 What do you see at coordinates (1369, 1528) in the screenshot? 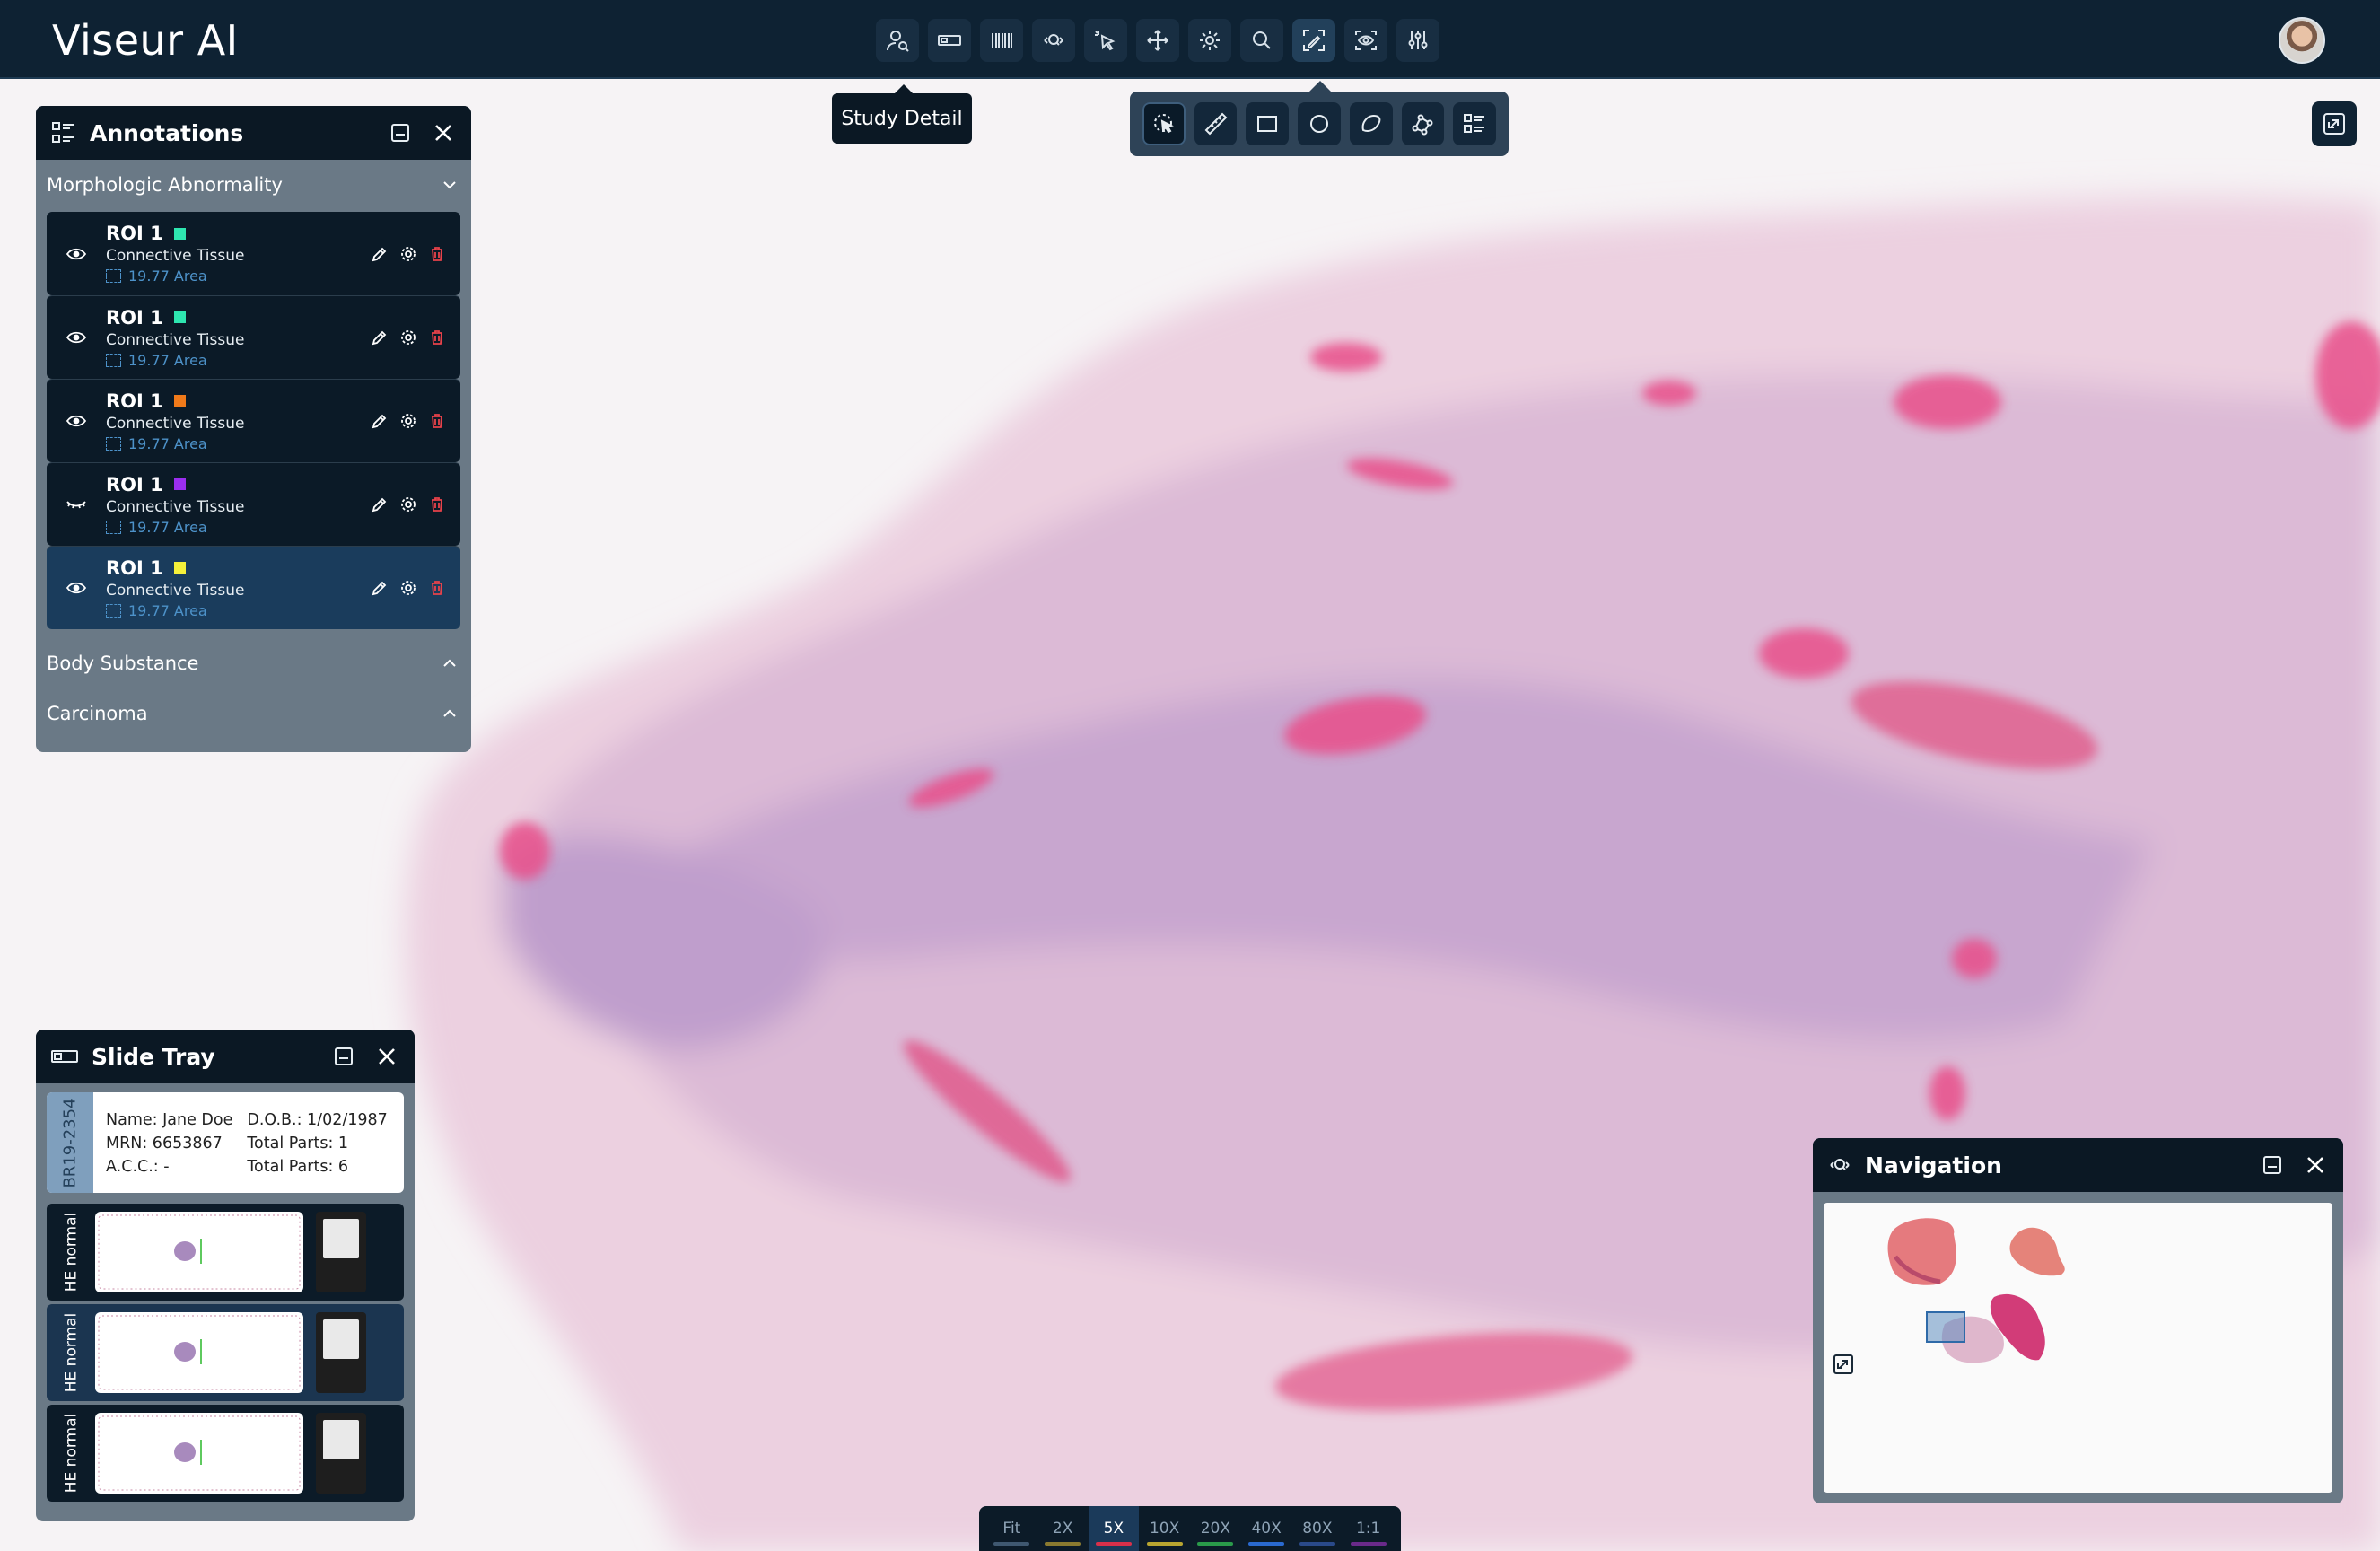
I see `zoom-1to1-button: 1:1` at bounding box center [1369, 1528].